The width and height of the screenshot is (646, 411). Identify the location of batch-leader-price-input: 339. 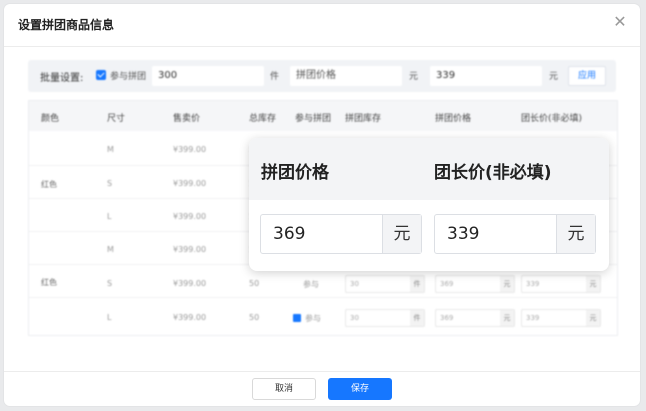
(486, 76).